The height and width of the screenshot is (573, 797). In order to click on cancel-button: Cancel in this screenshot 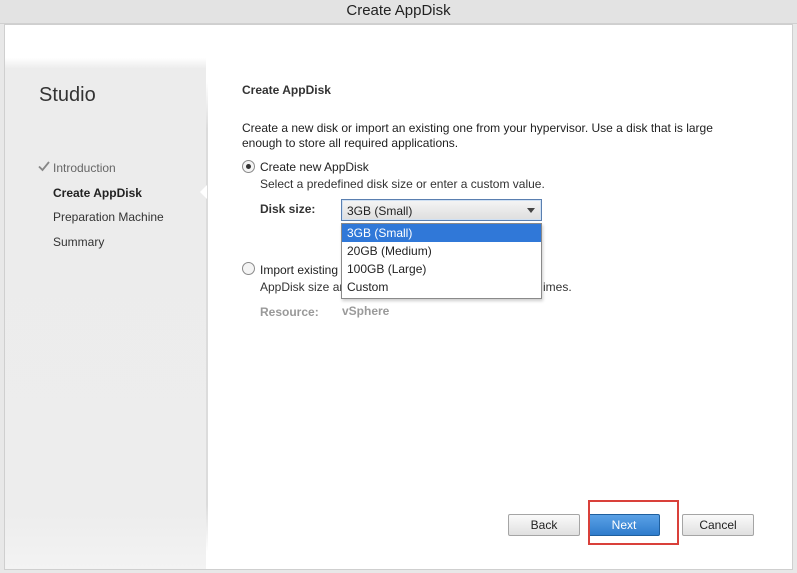, I will do `click(718, 525)`.